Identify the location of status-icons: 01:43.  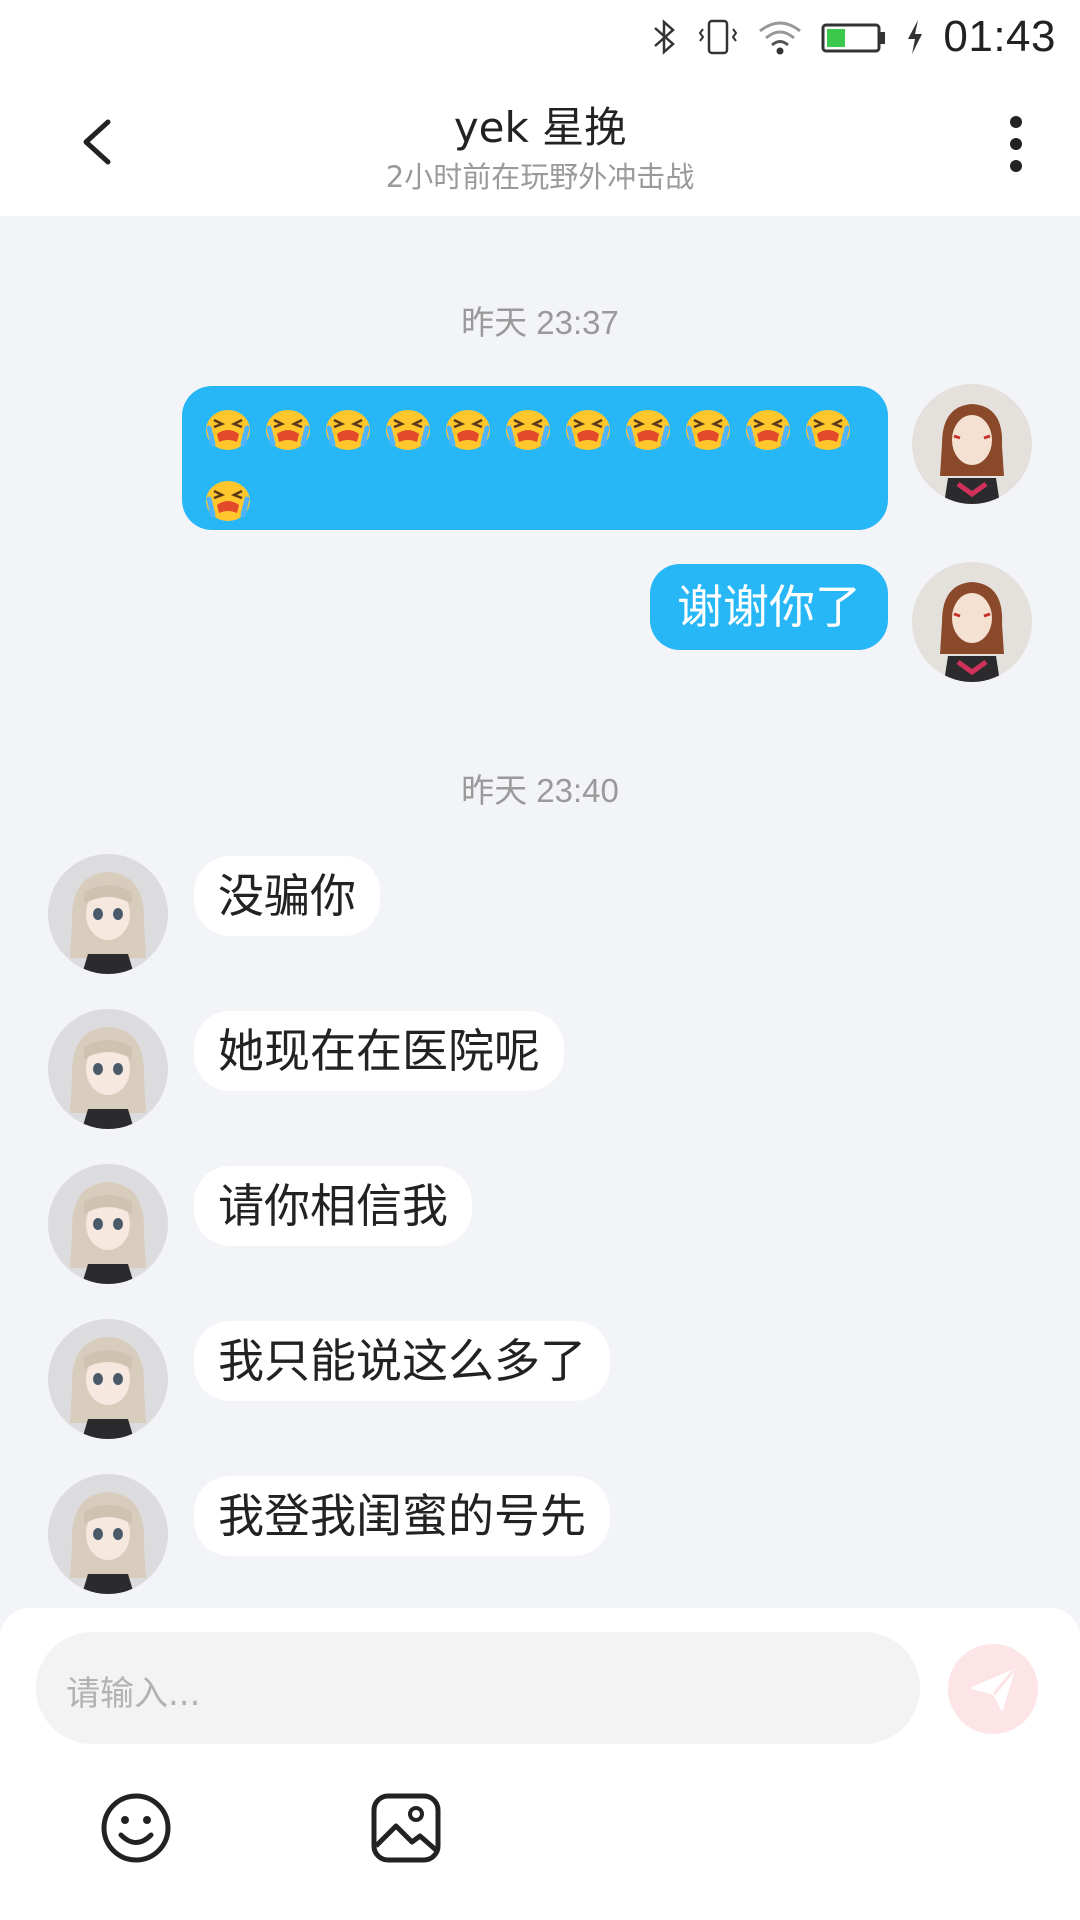
(852, 37).